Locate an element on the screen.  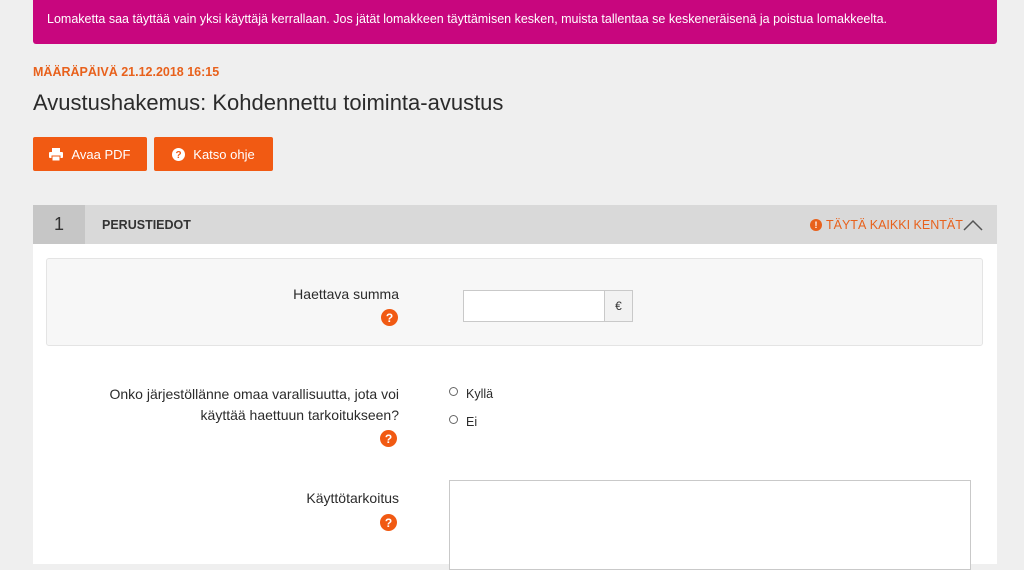
view-help-button: ? Katso ohje is located at coordinates (213, 154).